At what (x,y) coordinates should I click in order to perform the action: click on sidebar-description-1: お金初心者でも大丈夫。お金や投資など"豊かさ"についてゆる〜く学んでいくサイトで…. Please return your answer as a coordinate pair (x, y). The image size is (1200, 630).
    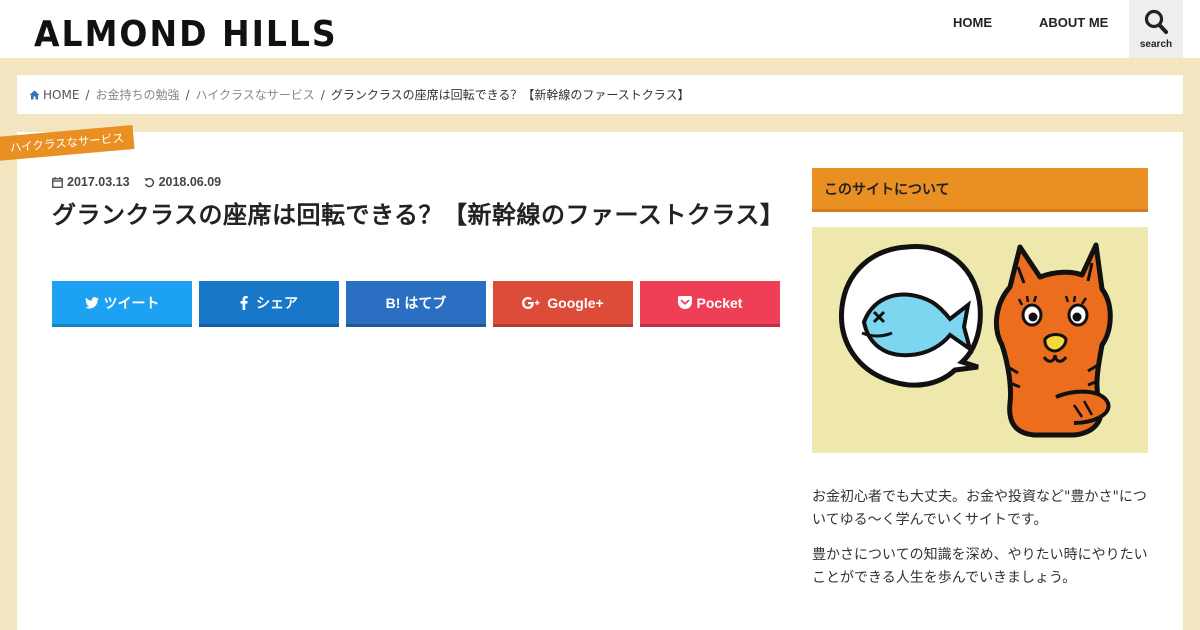
    Looking at the image, I should click on (979, 508).